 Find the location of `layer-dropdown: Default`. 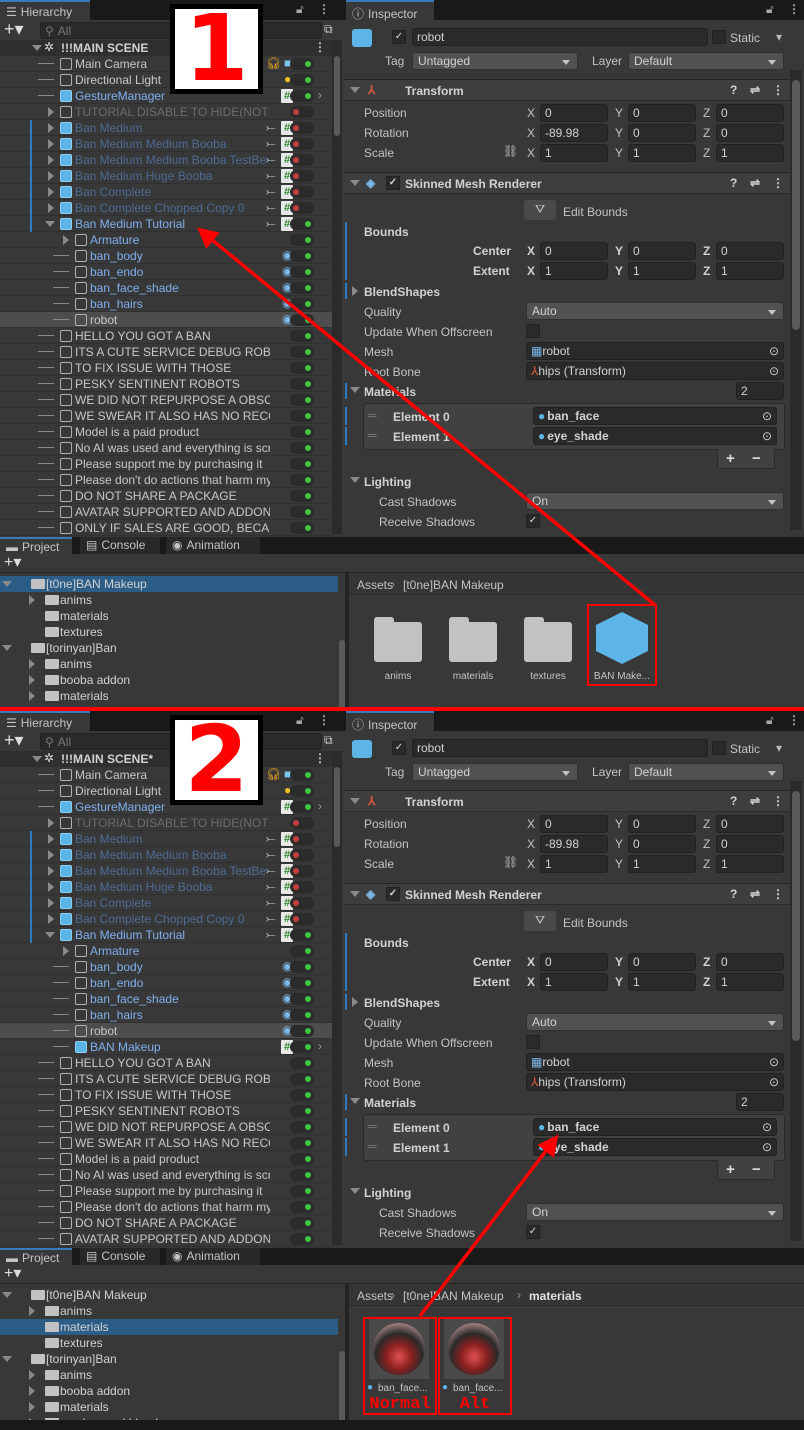

layer-dropdown: Default is located at coordinates (706, 772).